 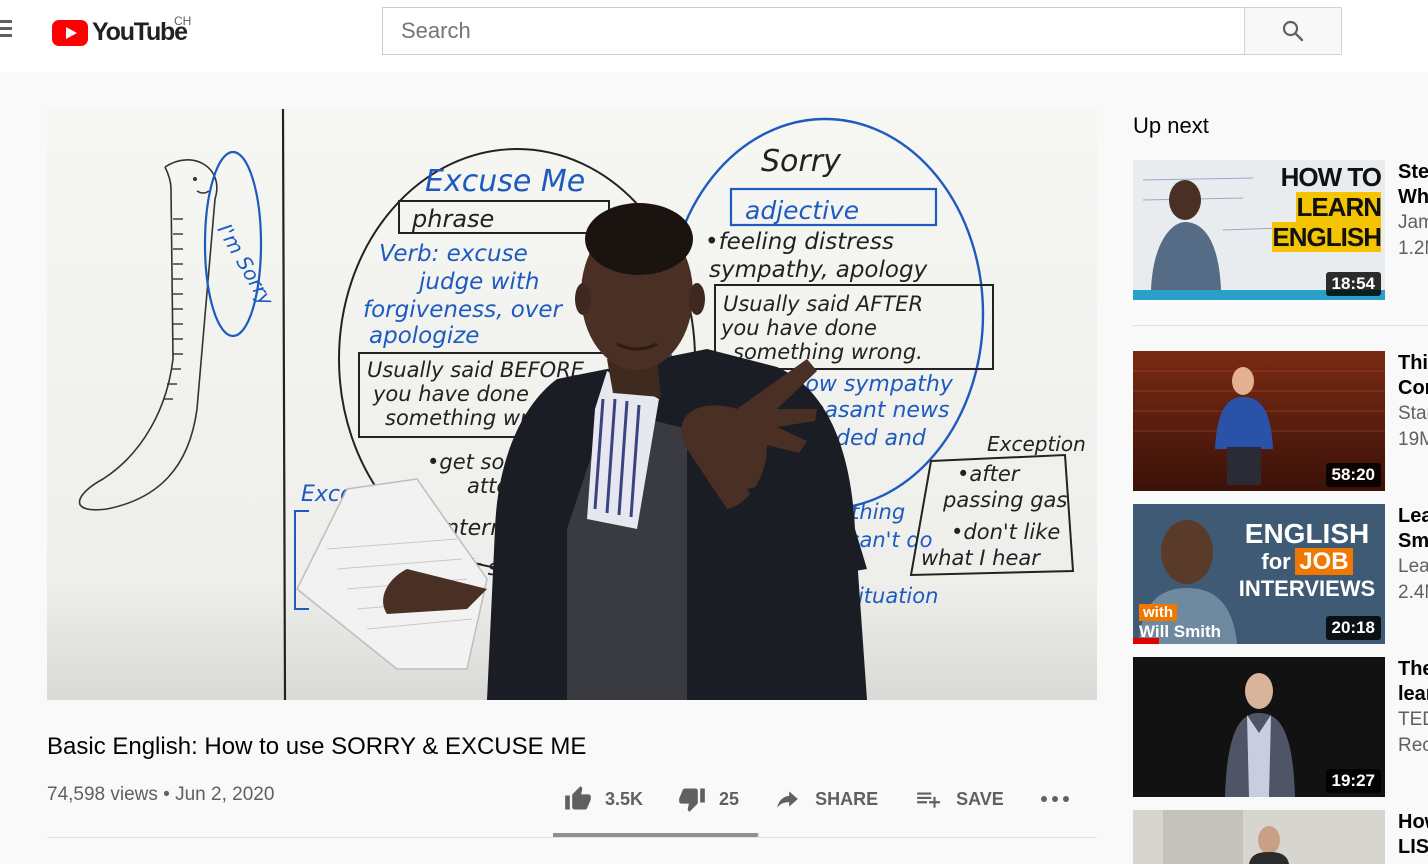 What do you see at coordinates (477, 282) in the screenshot?
I see `board-judge: judge with` at bounding box center [477, 282].